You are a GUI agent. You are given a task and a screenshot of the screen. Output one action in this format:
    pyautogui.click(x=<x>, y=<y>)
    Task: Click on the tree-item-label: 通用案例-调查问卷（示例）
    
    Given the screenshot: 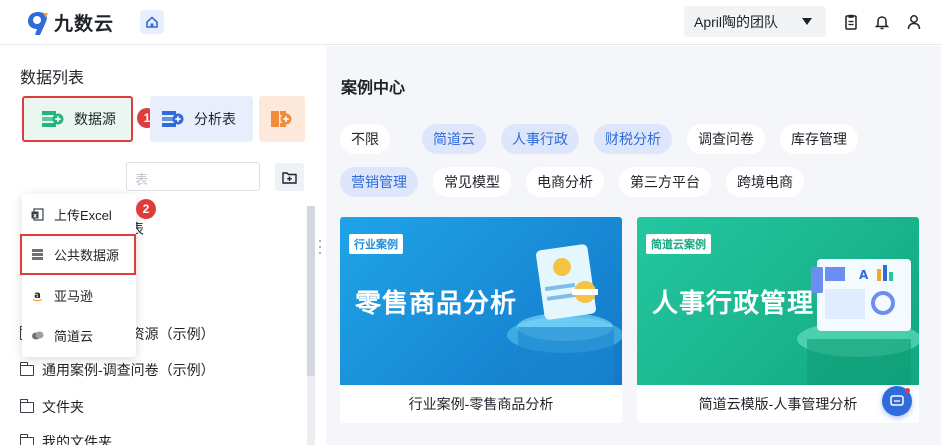 What is the action you would take?
    pyautogui.click(x=128, y=370)
    